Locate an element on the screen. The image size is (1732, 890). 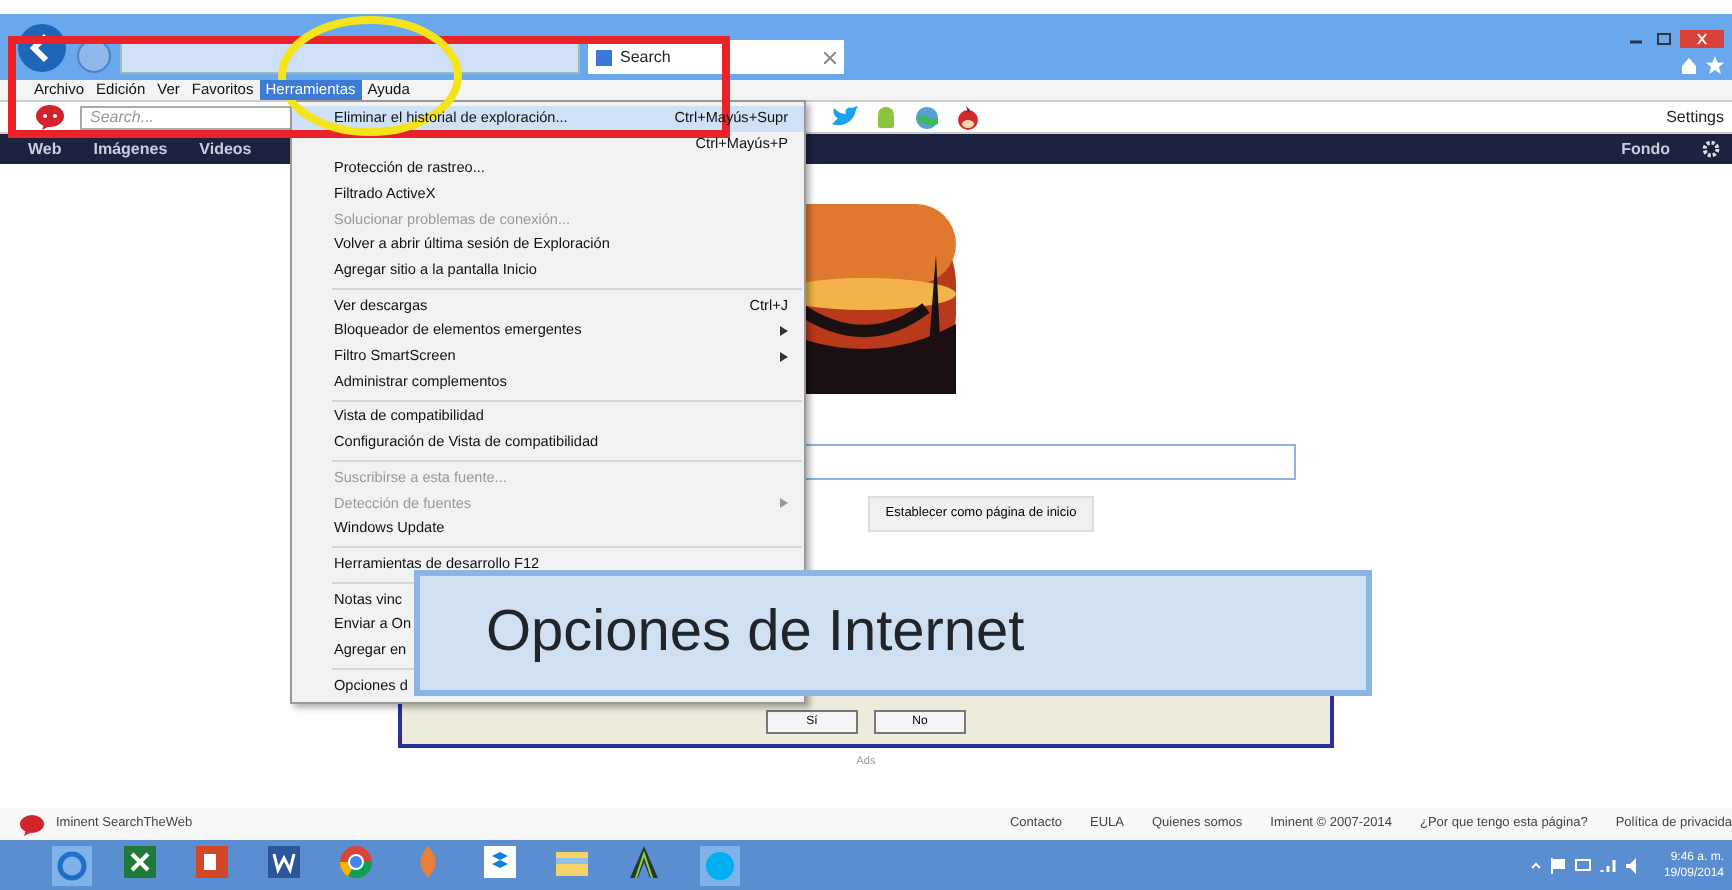
round-bird-icon is located at coordinates (968, 117).